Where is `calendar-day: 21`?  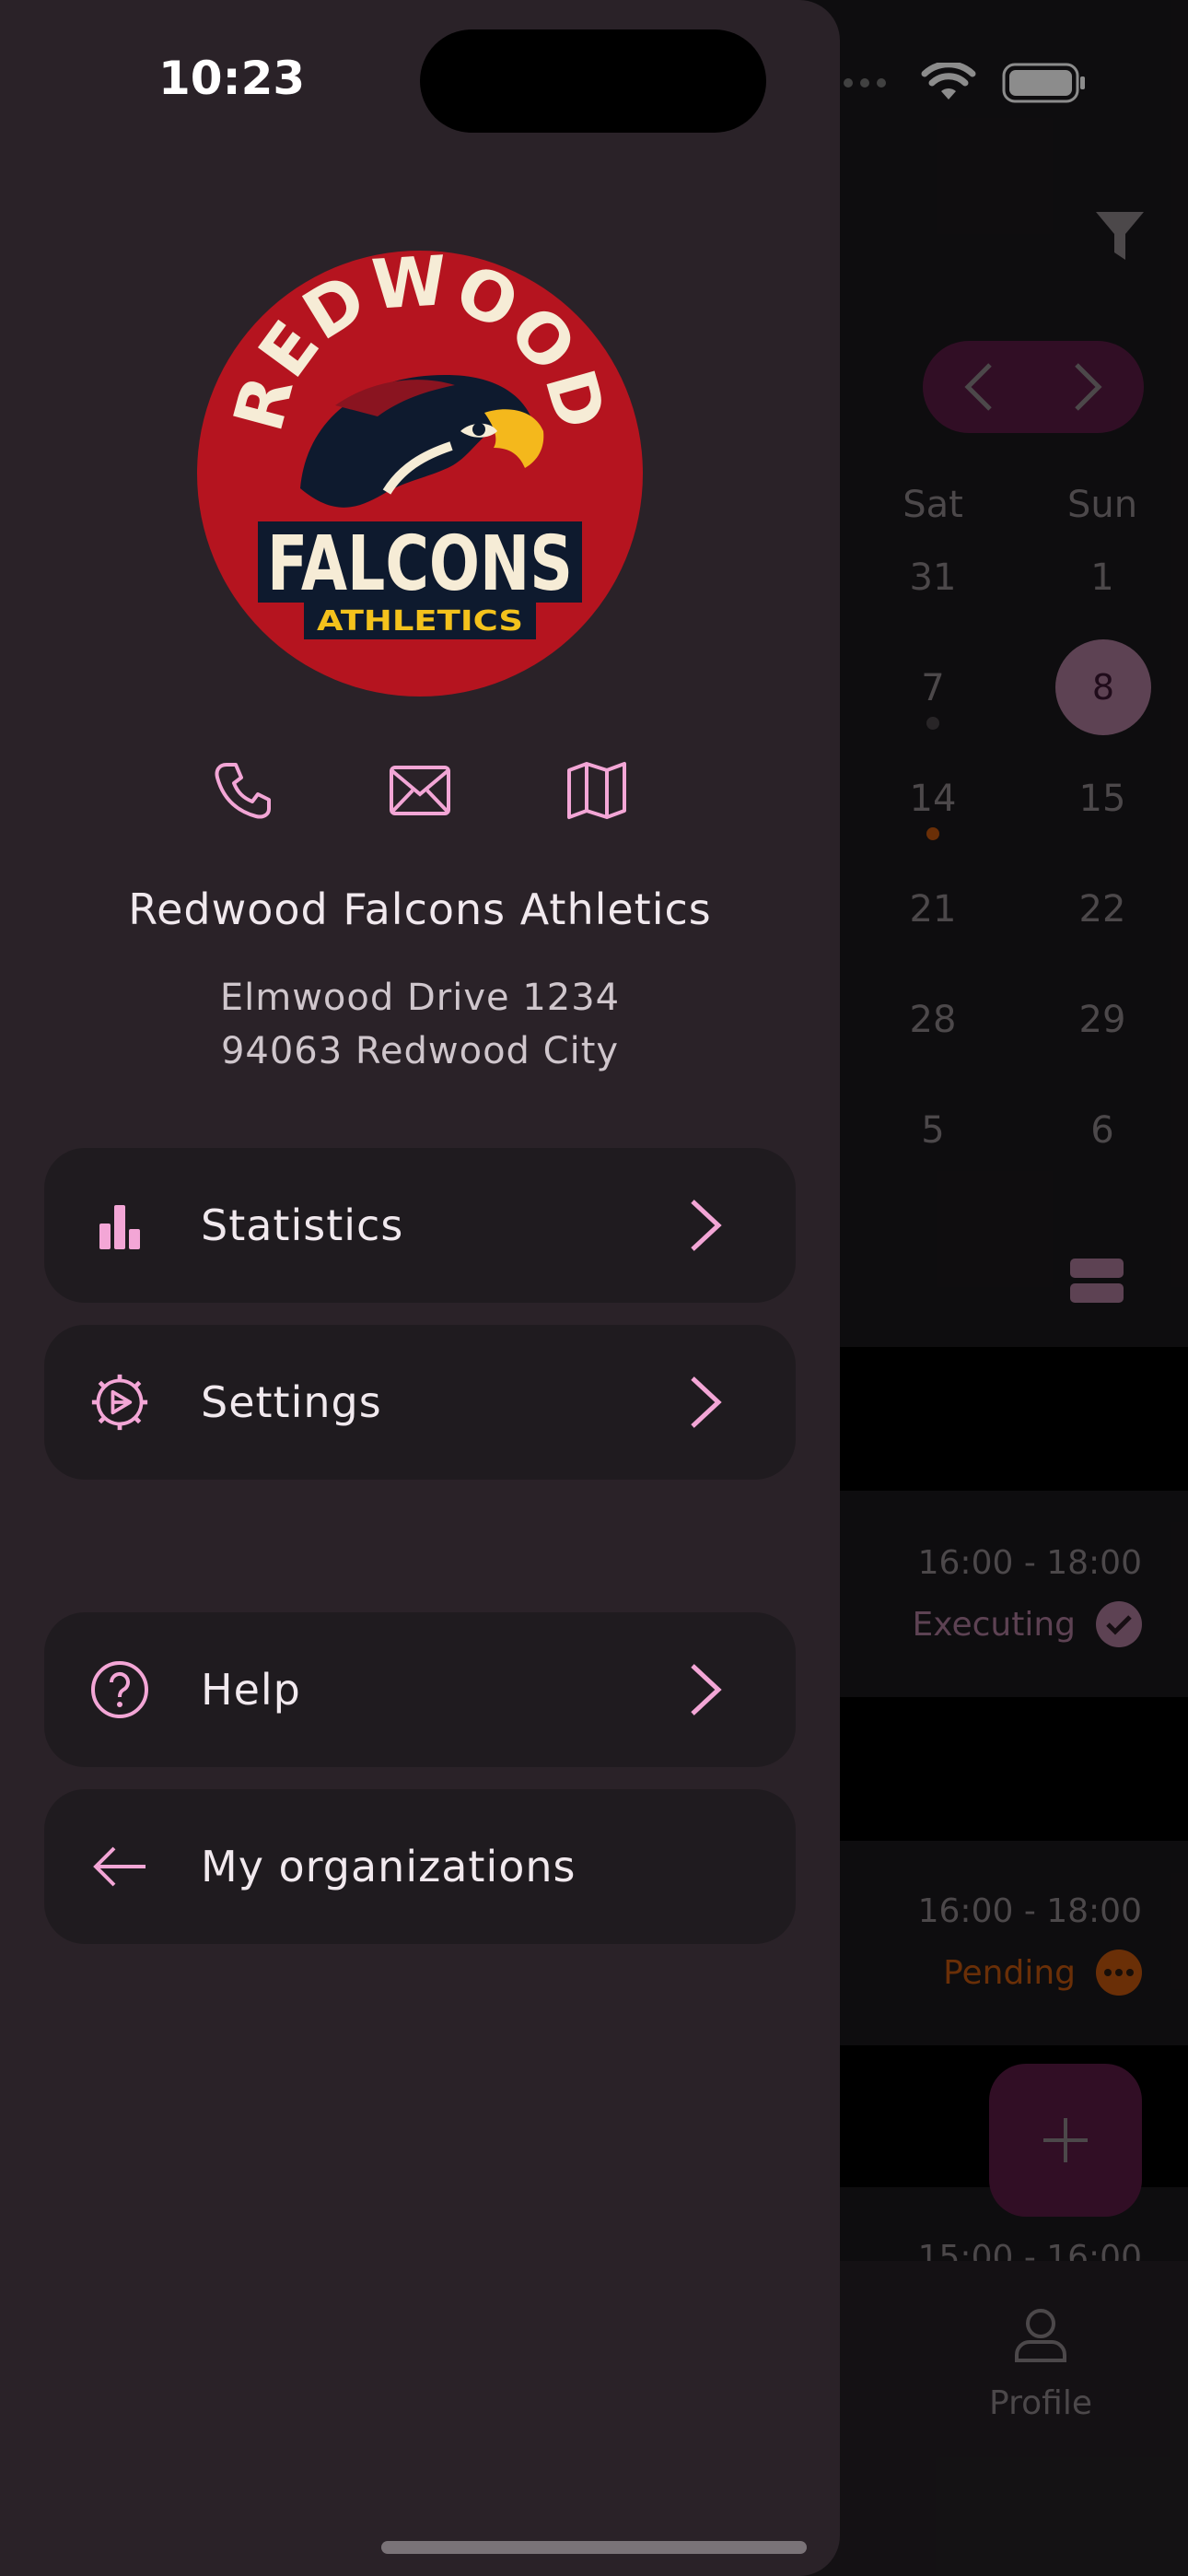 calendar-day: 21 is located at coordinates (933, 909).